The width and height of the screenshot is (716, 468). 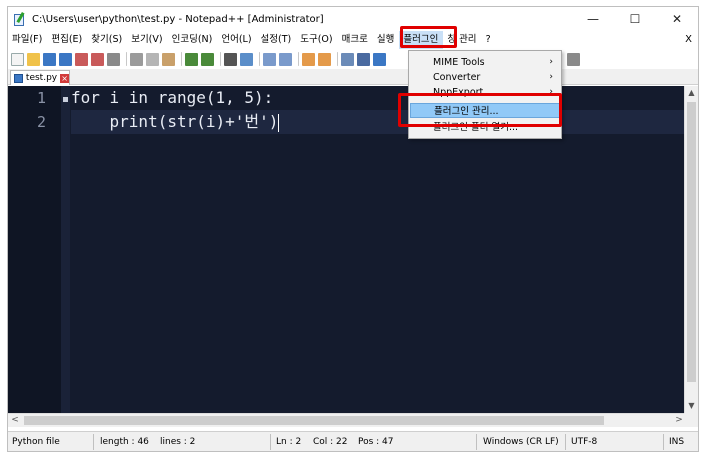 I want to click on menu-file: 파일(F), so click(x=27, y=40).